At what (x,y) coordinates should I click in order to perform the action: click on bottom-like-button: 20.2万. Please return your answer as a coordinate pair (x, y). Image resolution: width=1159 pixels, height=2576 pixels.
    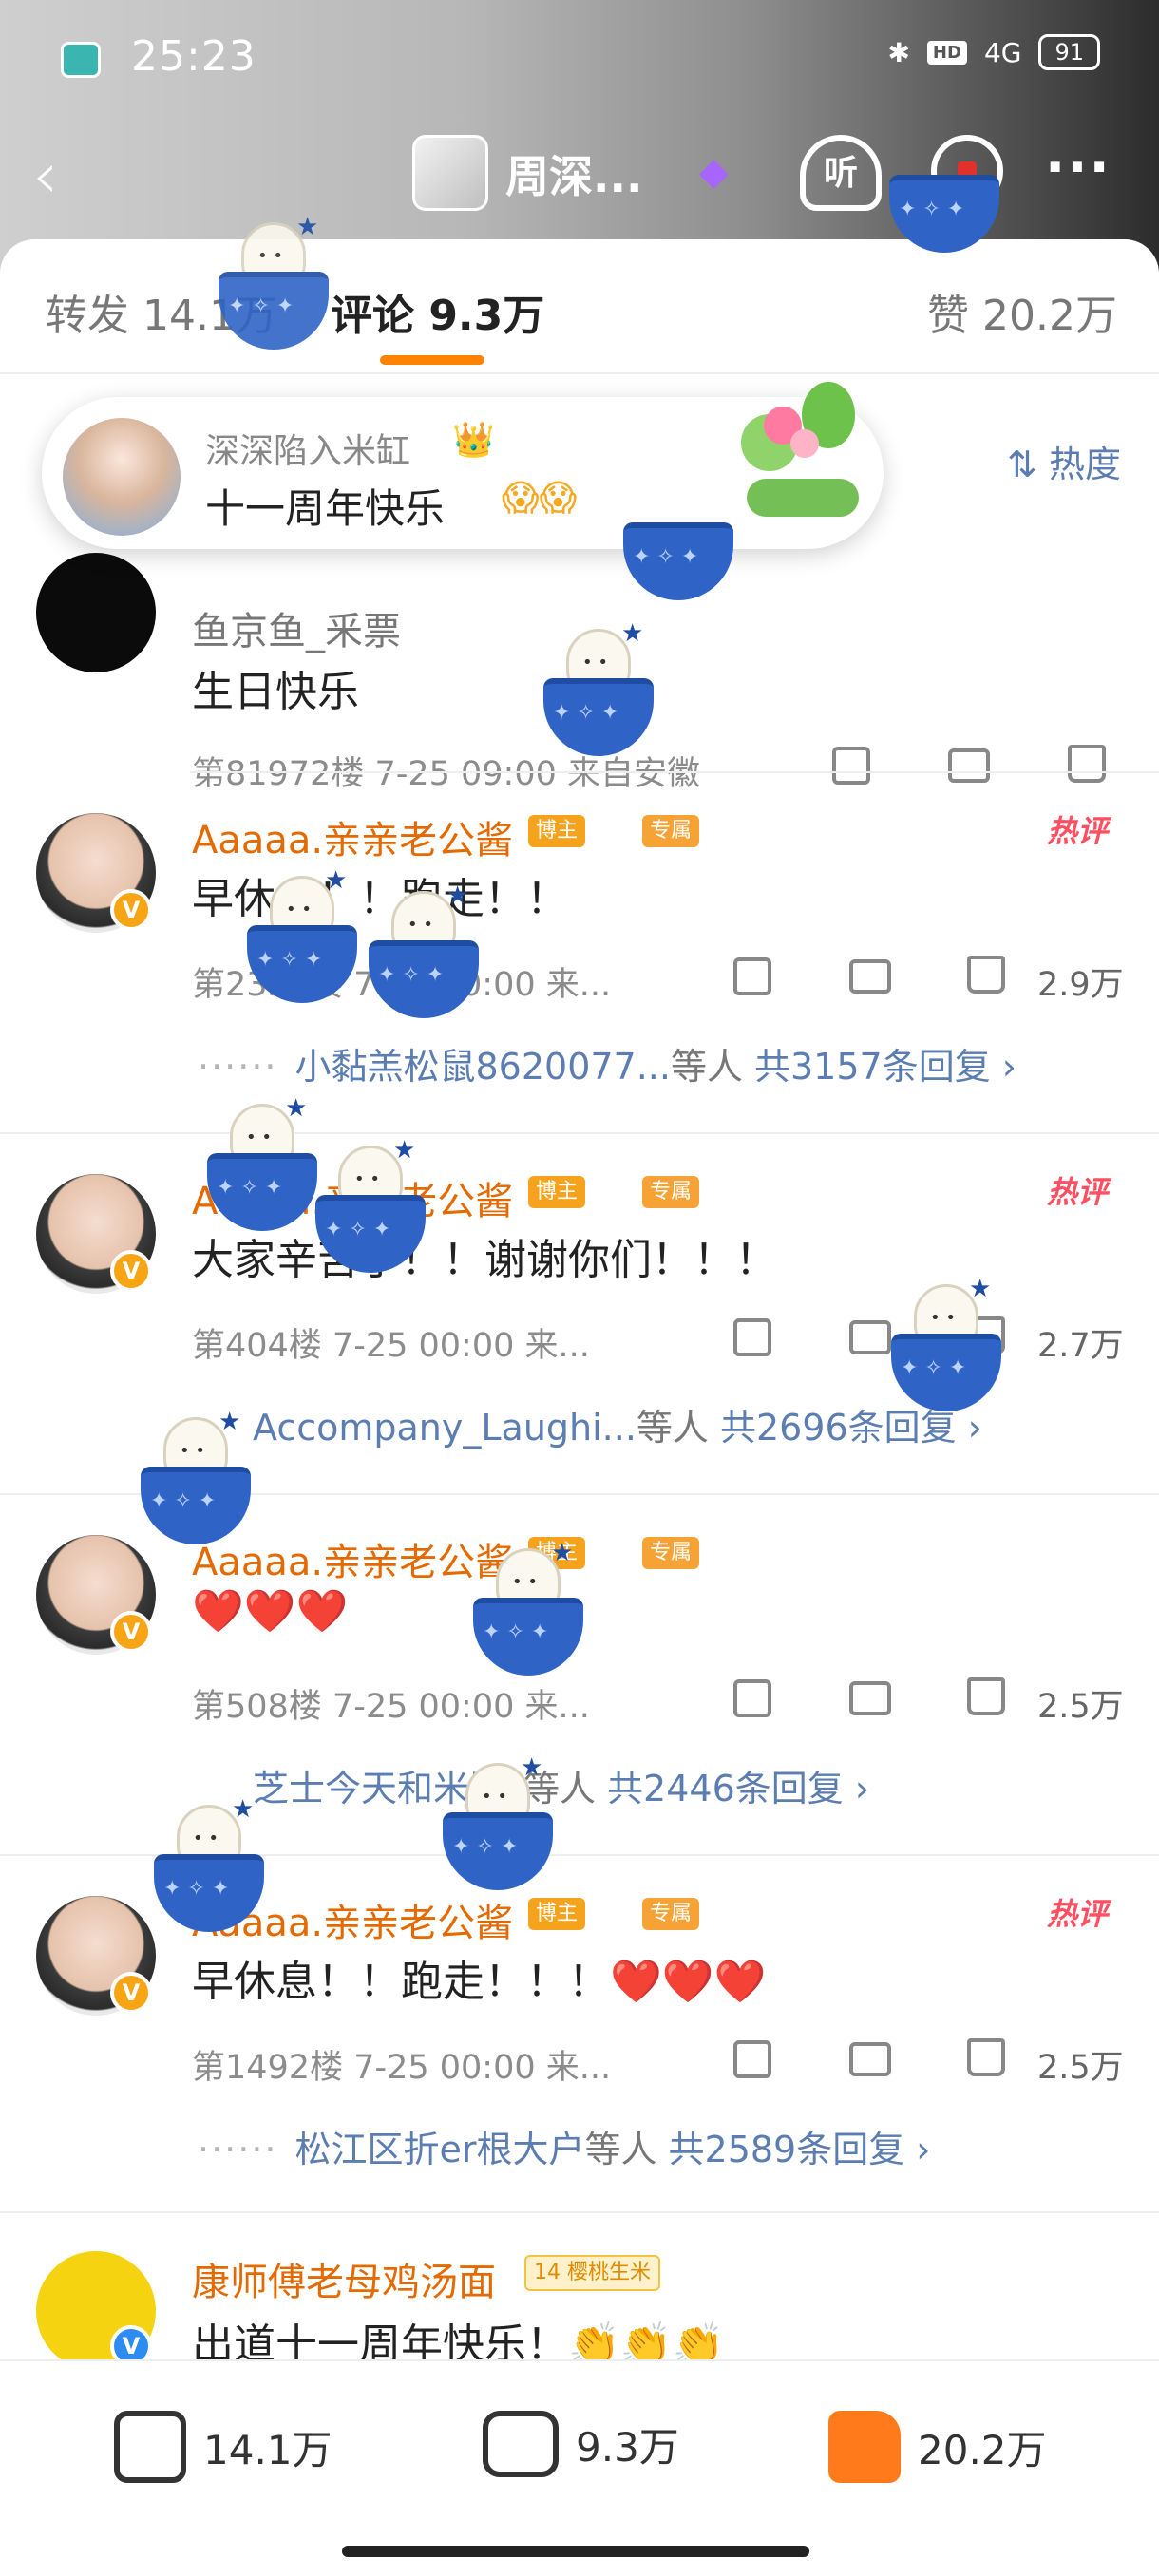
    Looking at the image, I should click on (937, 2447).